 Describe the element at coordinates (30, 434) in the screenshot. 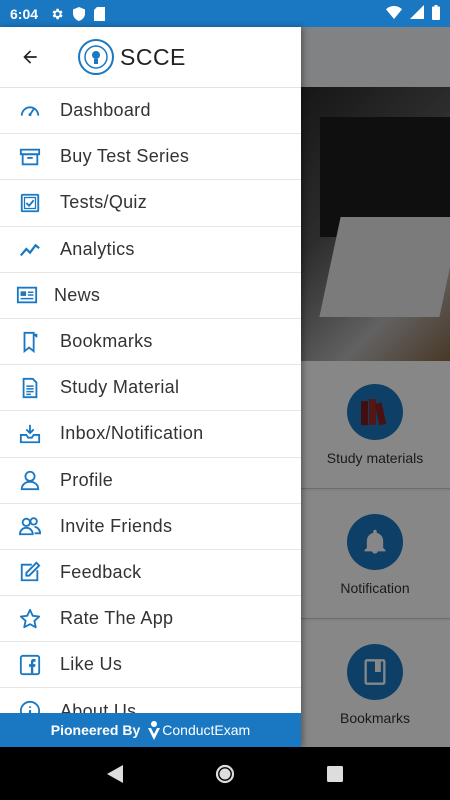

I see `inbox-icon` at that location.